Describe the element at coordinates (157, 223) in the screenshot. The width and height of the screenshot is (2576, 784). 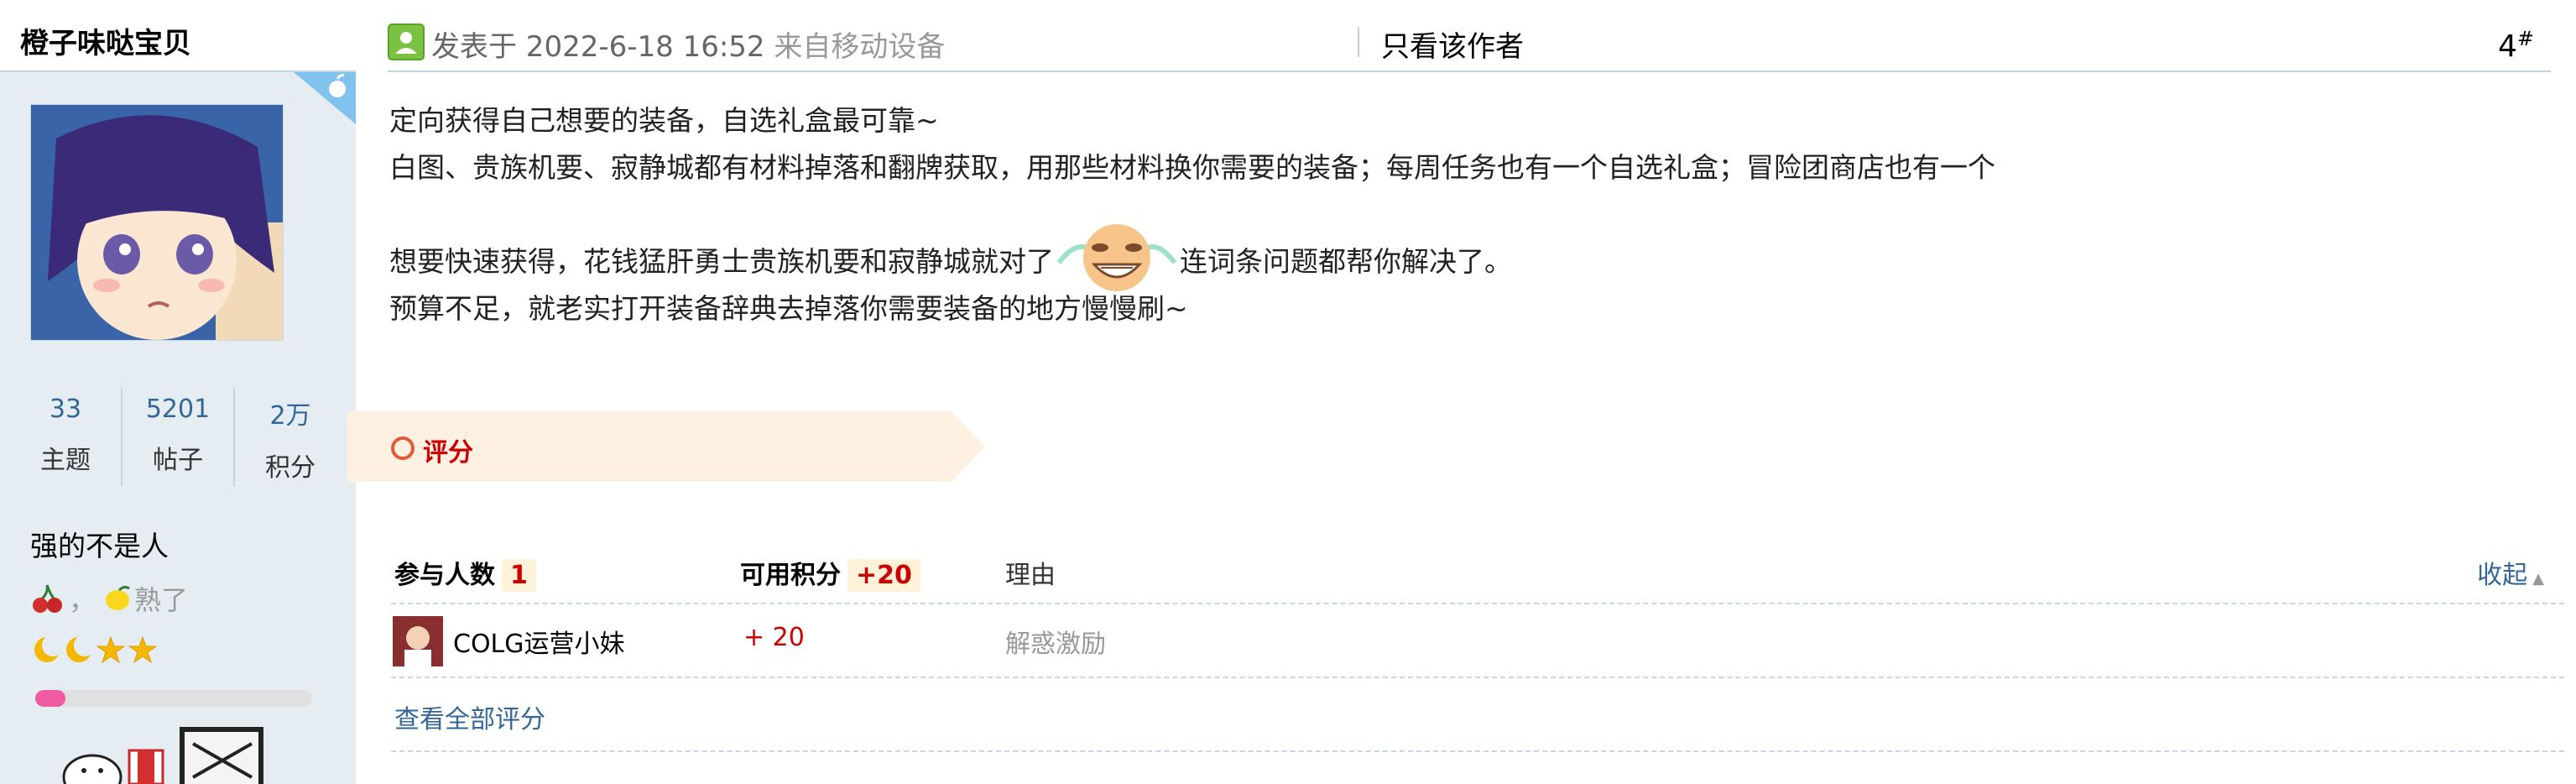
I see `avatar` at that location.